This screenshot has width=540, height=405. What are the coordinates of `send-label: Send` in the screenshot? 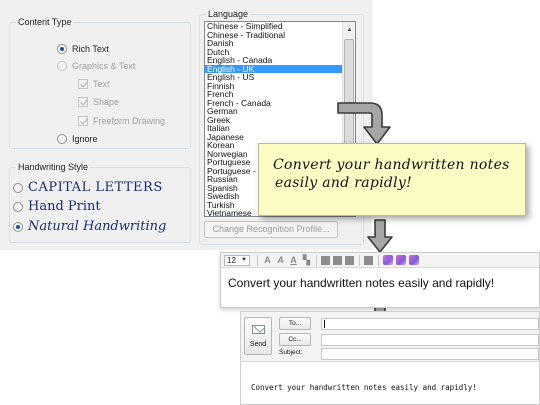 It's located at (258, 344).